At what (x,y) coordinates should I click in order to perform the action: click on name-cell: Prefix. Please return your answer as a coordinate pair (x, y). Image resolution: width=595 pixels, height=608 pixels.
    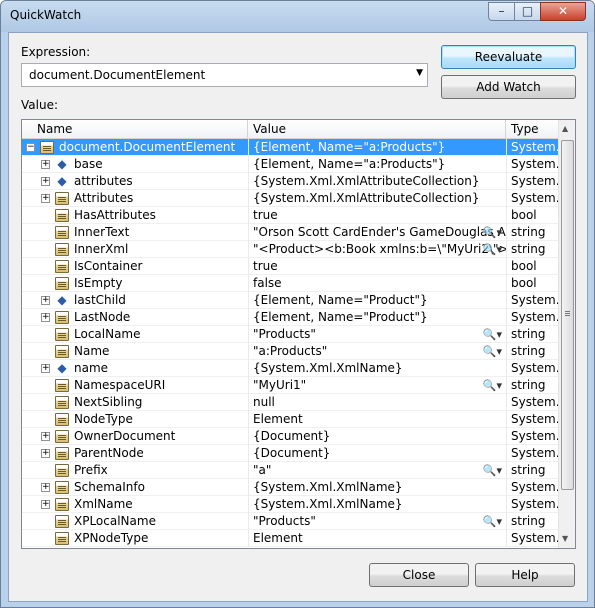
    Looking at the image, I should click on (135, 470).